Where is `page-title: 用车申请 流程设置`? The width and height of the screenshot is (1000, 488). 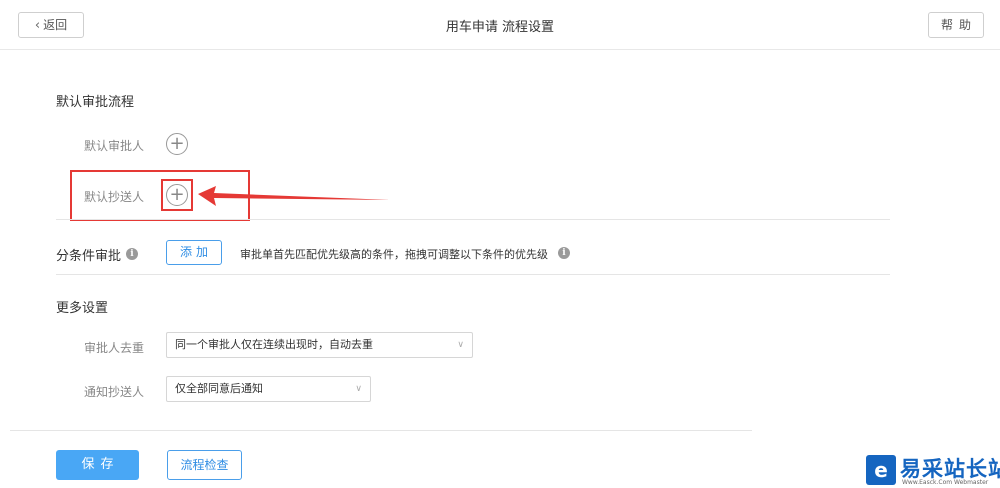 page-title: 用车申请 流程设置 is located at coordinates (500, 27).